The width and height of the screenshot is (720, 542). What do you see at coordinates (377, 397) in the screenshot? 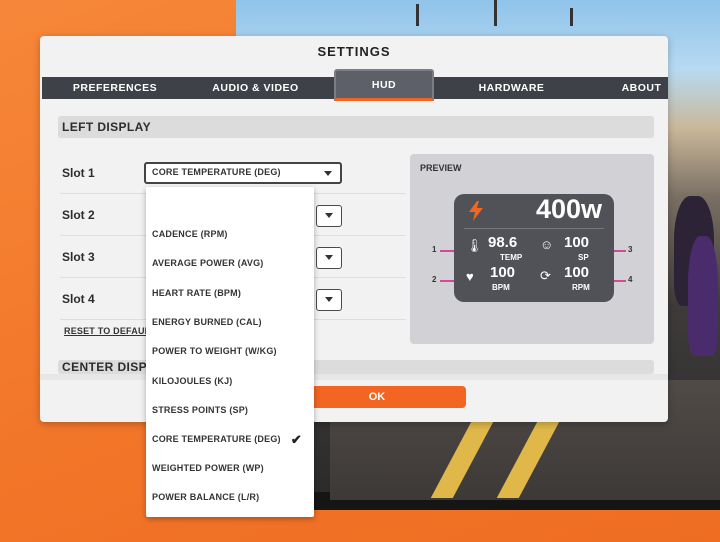
I see `ok-button: OK` at bounding box center [377, 397].